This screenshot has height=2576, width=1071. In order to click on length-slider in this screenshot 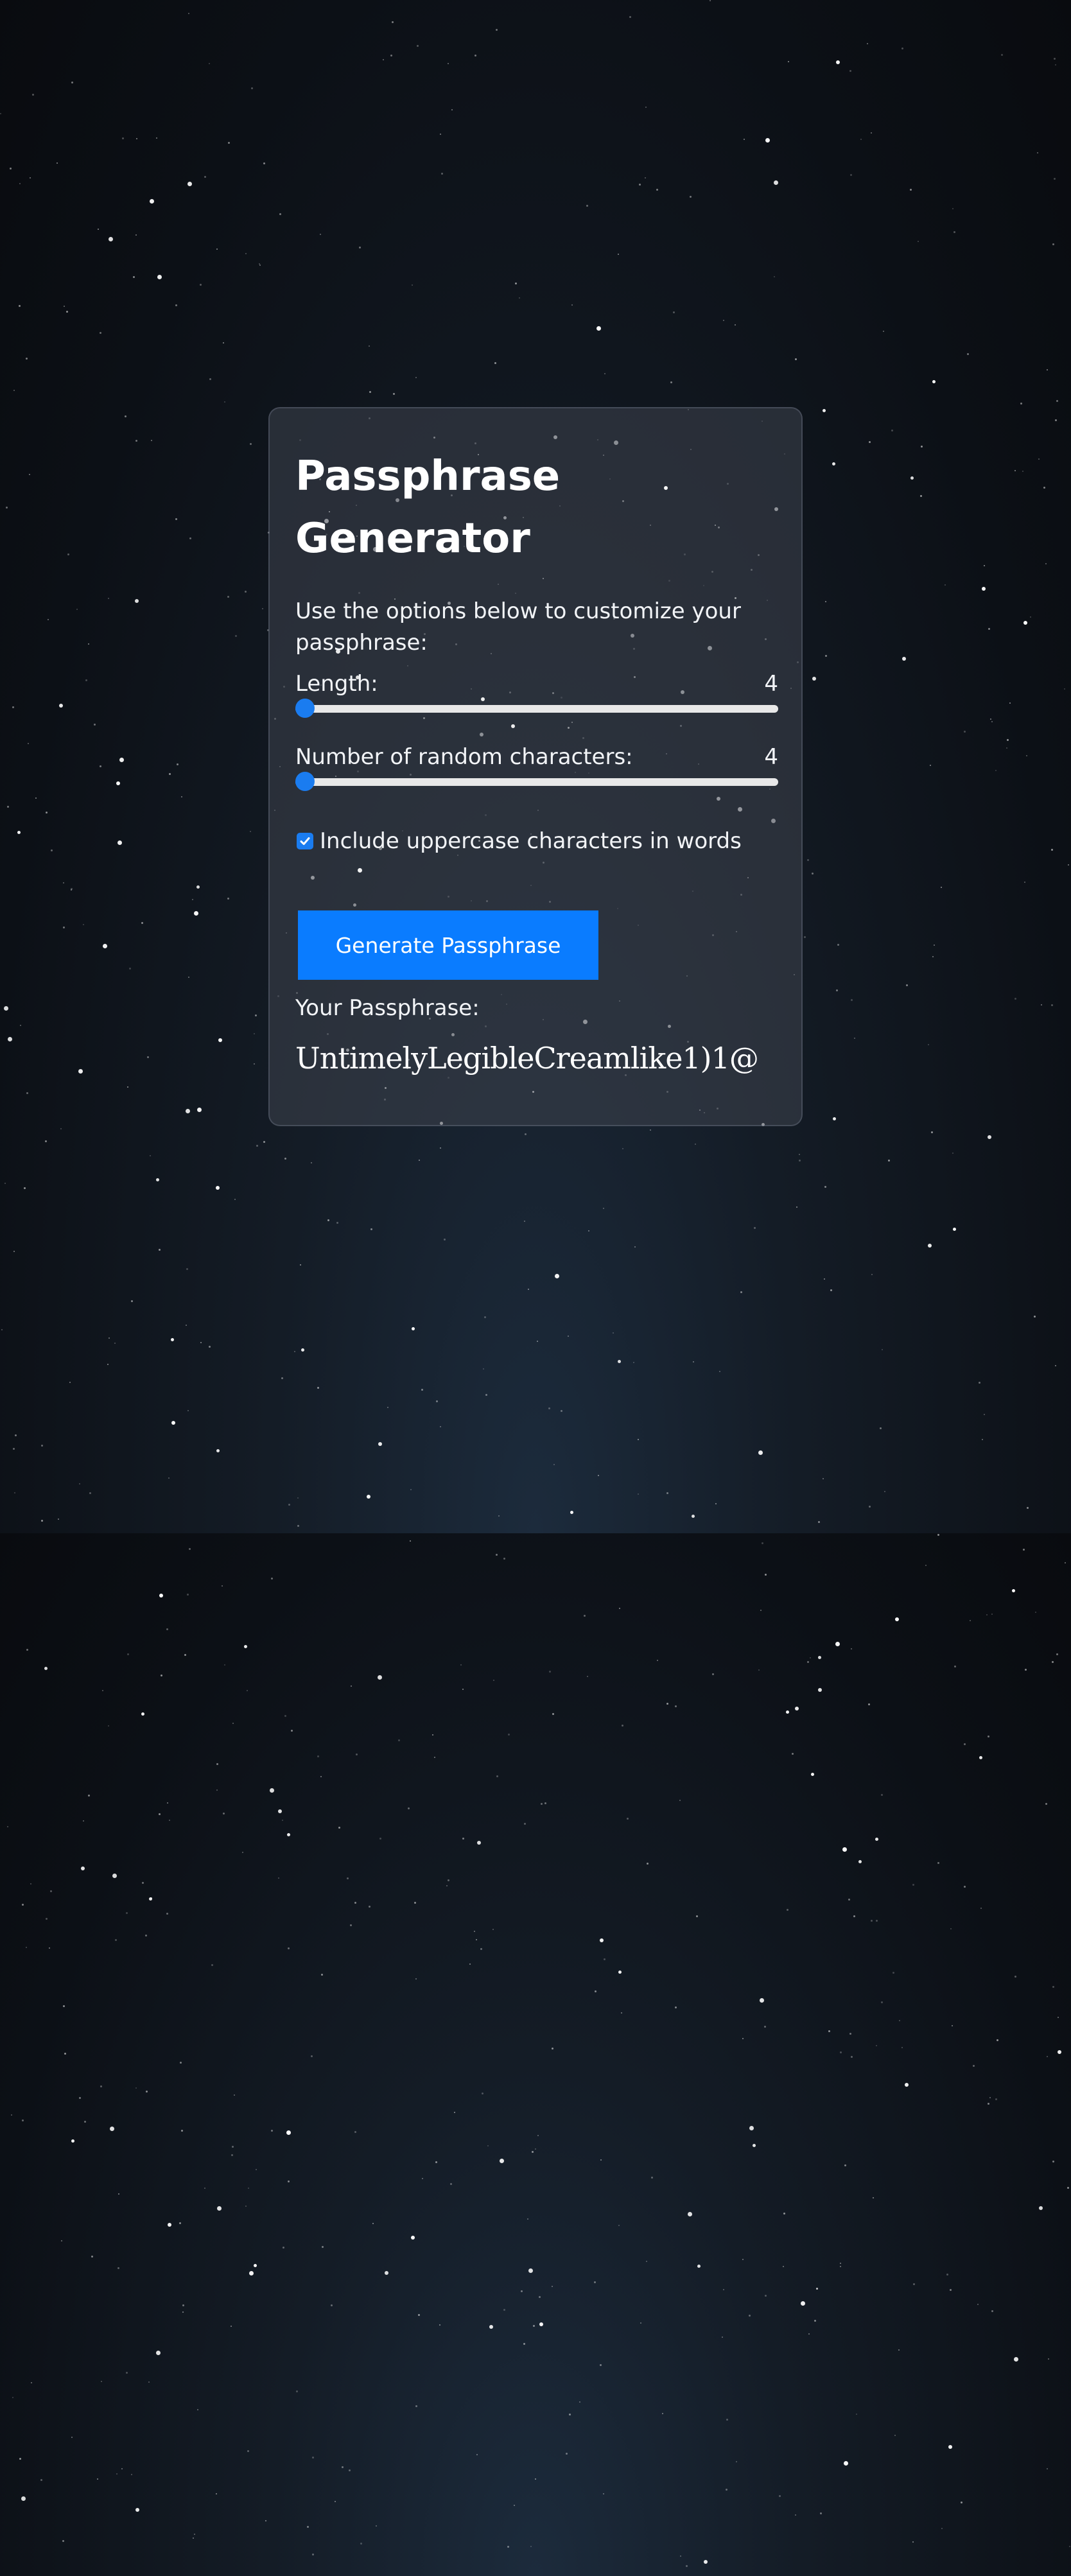, I will do `click(536, 708)`.